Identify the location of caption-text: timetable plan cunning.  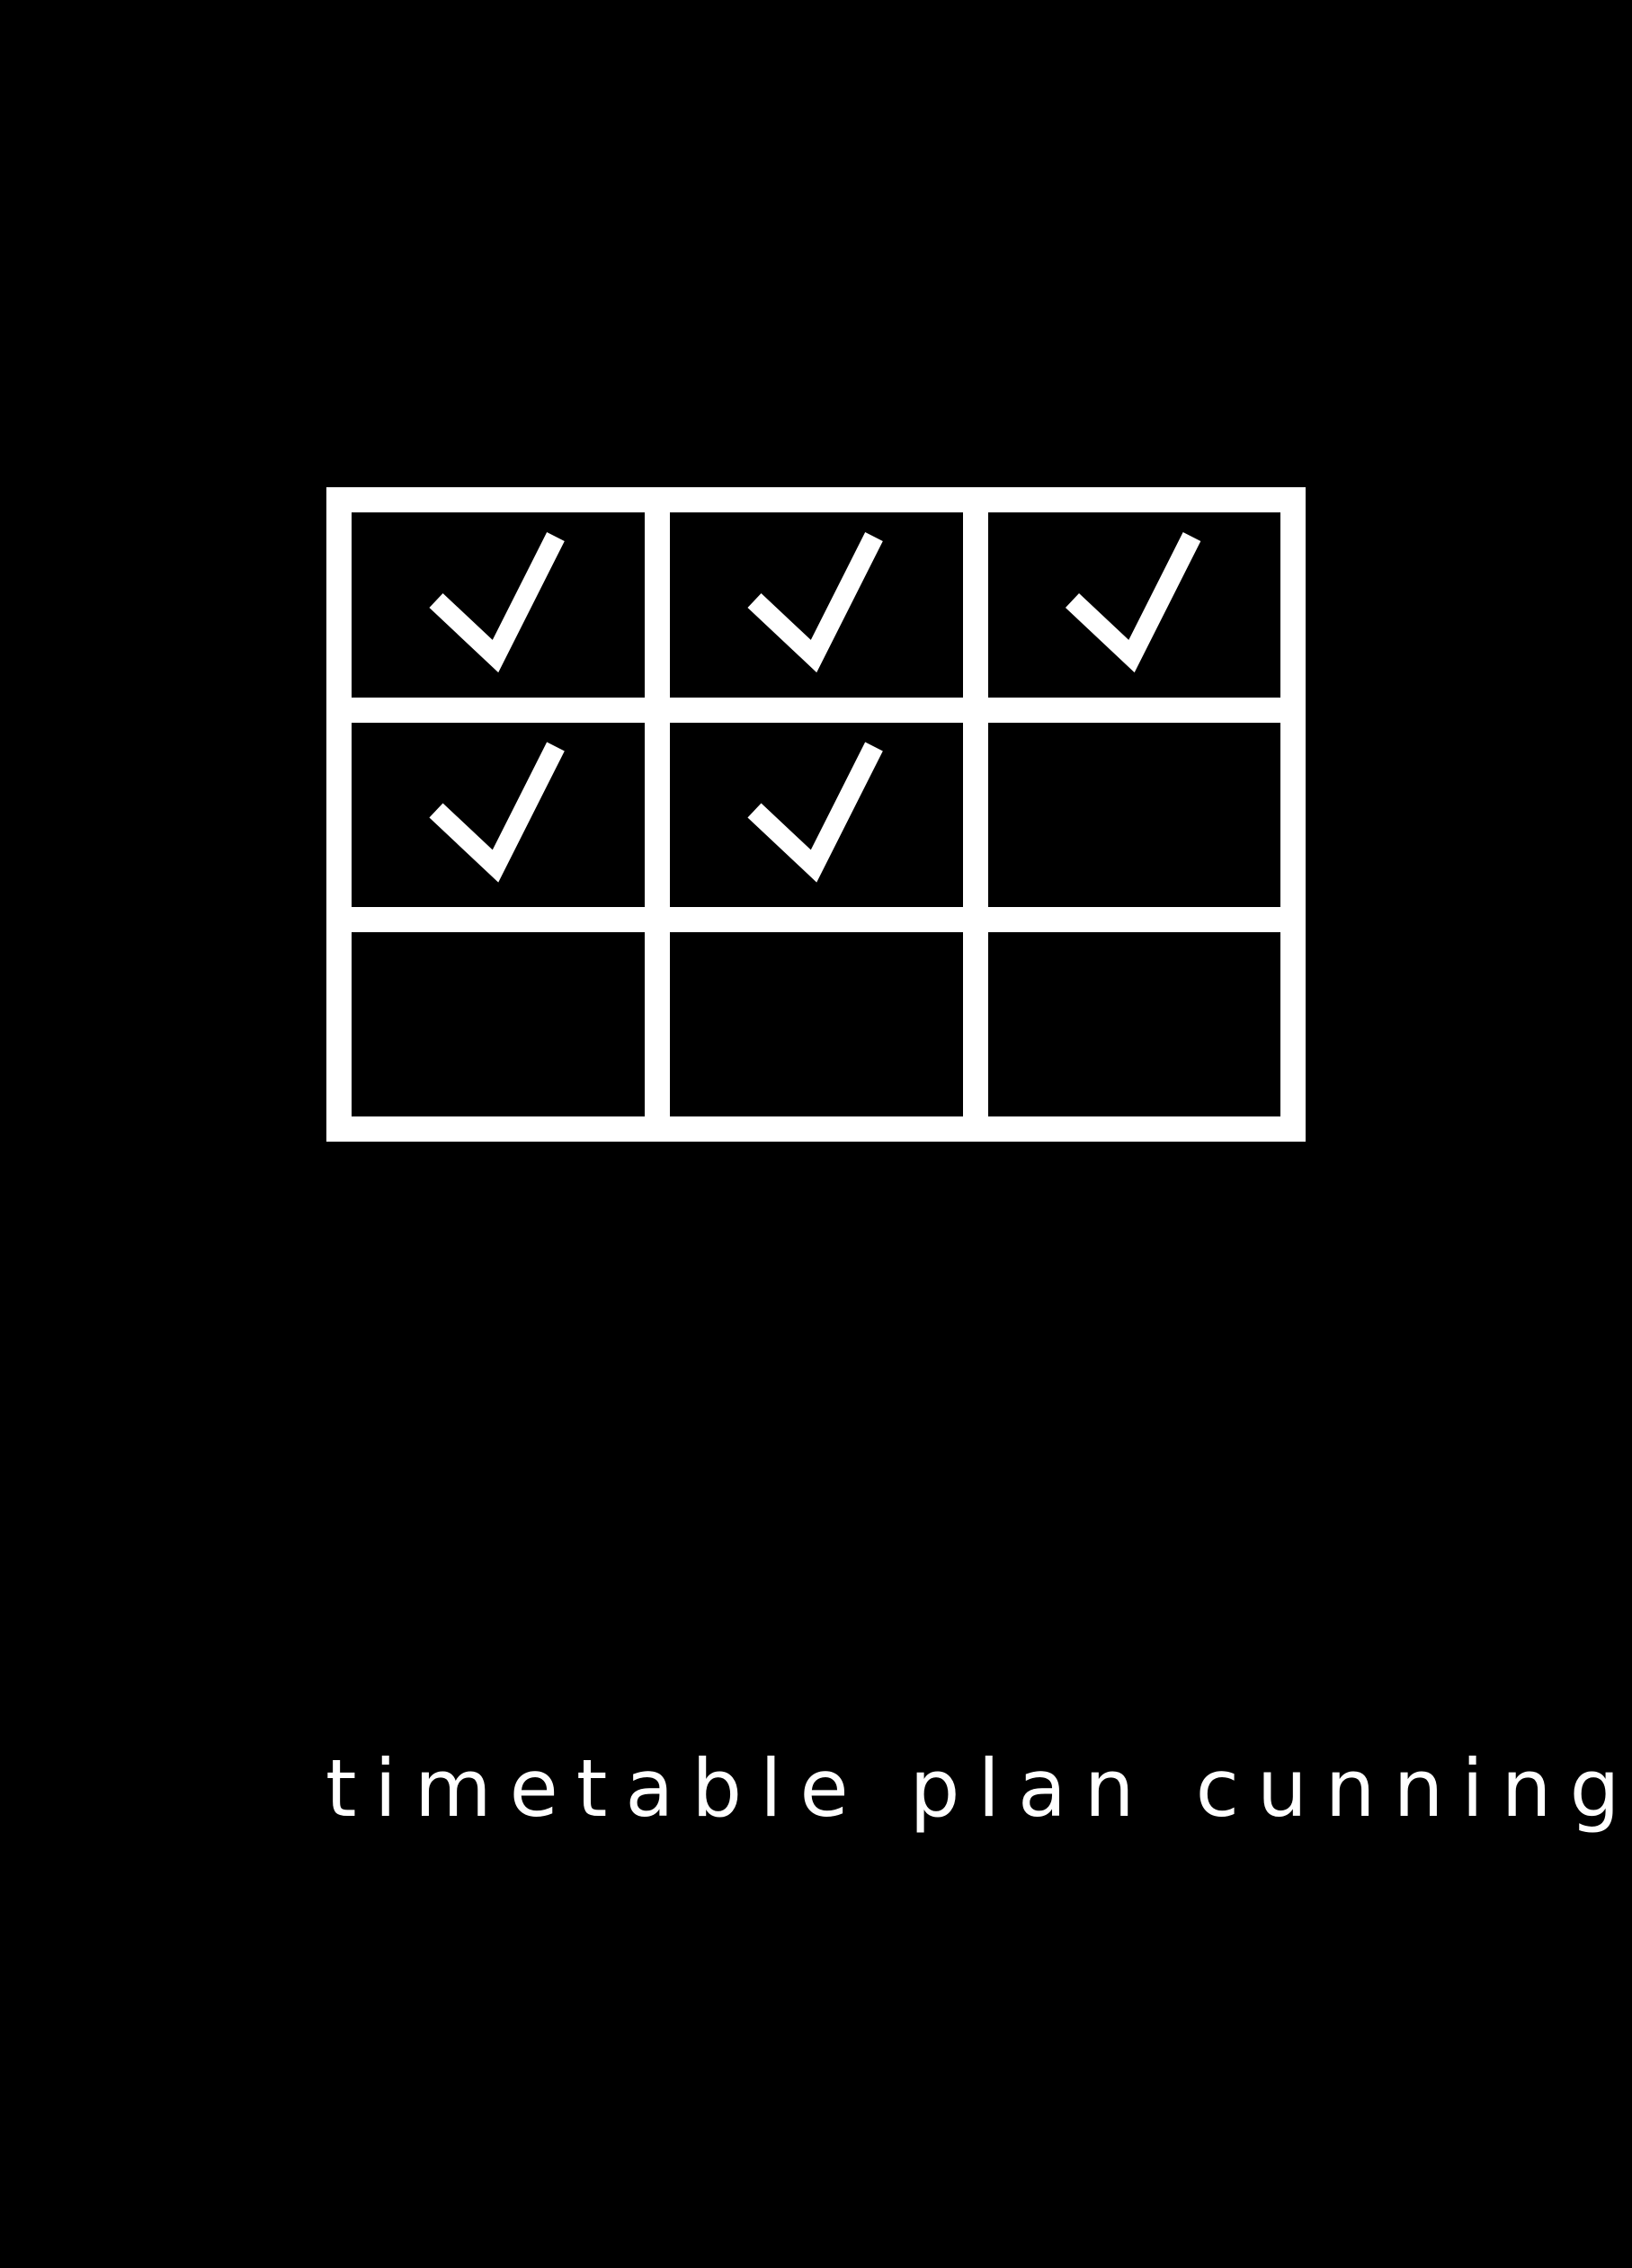
(979, 1788).